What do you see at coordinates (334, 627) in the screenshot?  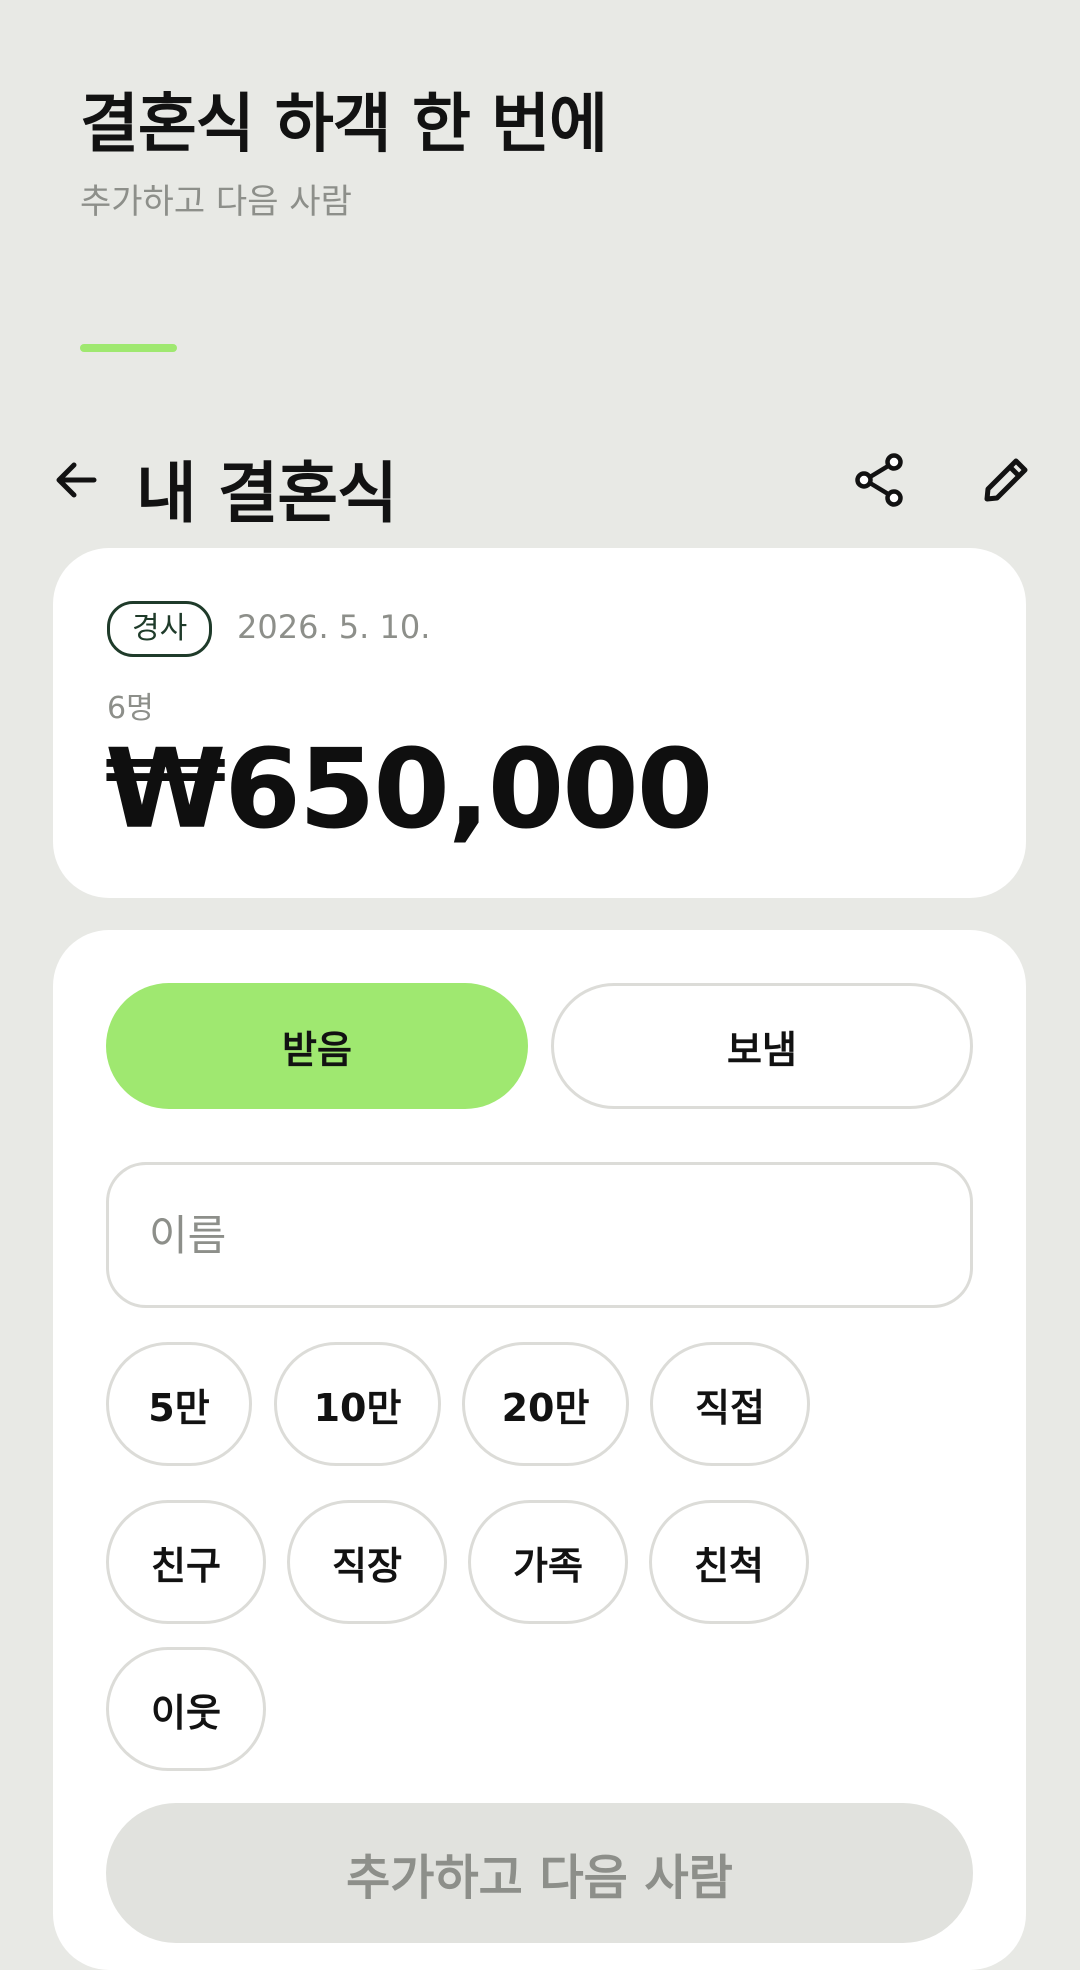 I see `event-date: 2026. 5. 10.` at bounding box center [334, 627].